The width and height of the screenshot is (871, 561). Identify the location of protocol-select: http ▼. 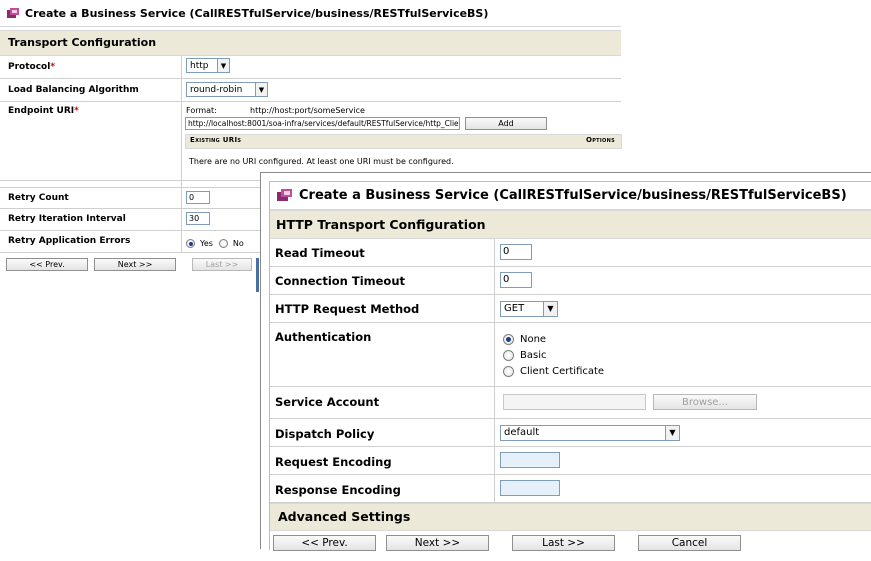
(208, 65).